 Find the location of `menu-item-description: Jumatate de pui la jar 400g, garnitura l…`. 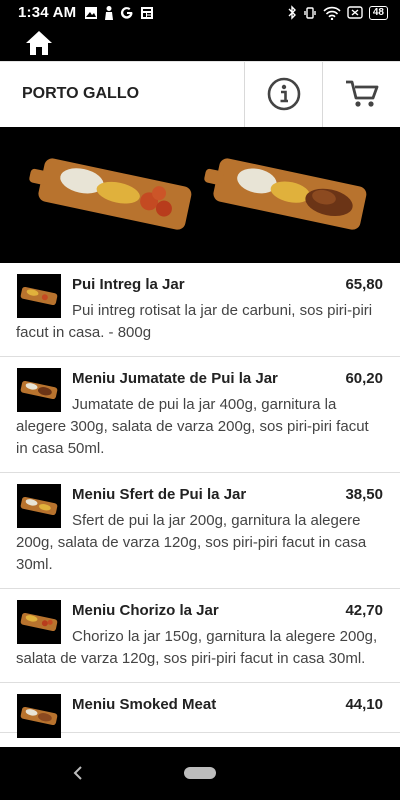

menu-item-description: Jumatate de pui la jar 400g, garnitura l… is located at coordinates (192, 426).